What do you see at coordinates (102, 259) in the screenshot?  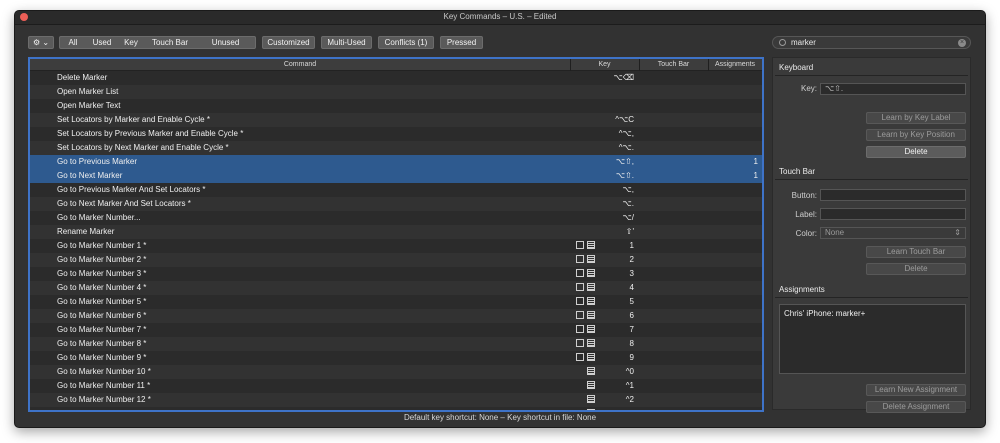 I see `command-cell: Go to Marker Number 2 *` at bounding box center [102, 259].